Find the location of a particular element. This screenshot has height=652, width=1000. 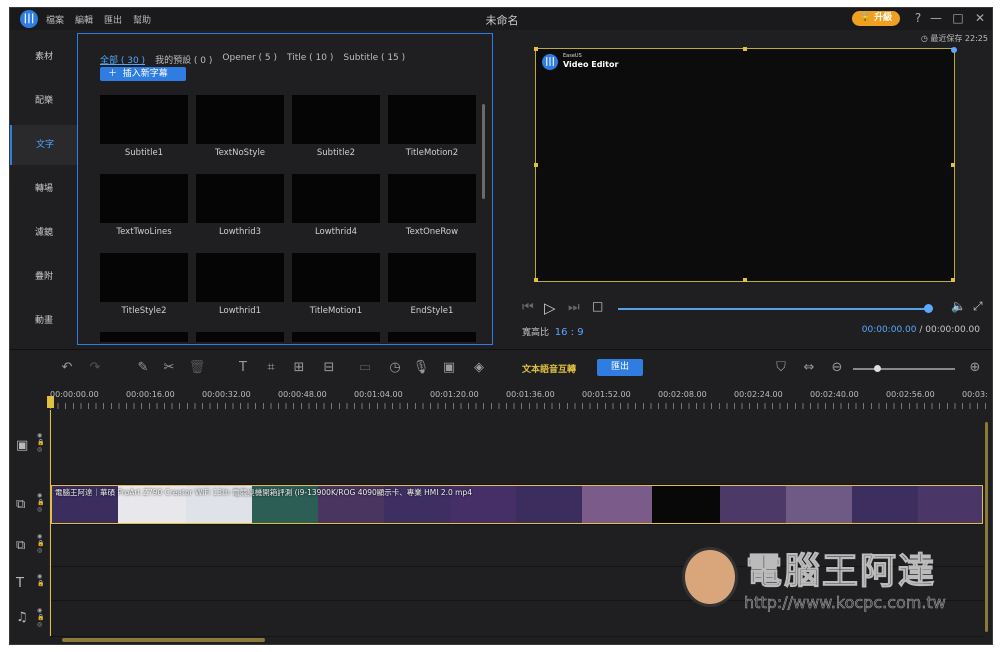

trash-icon: 🗑 is located at coordinates (197, 368).